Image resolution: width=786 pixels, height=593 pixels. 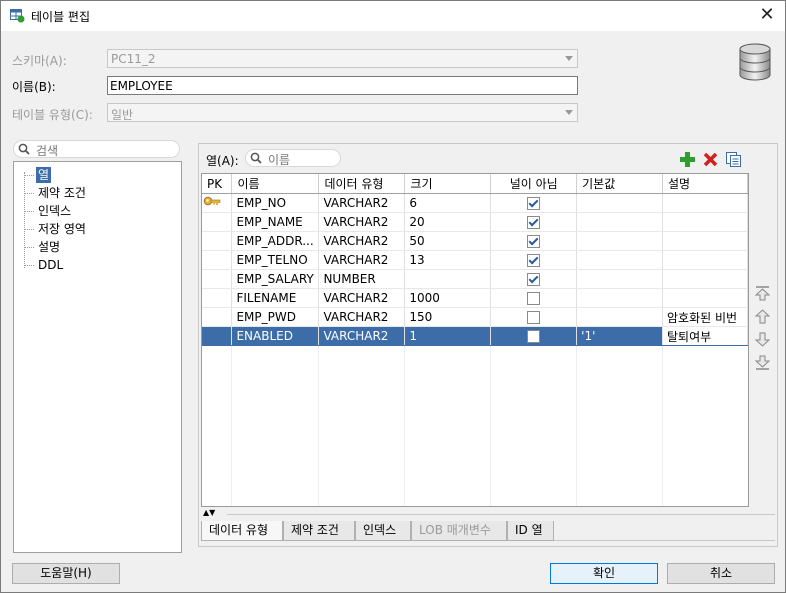 I want to click on table-row: FILENAME VARCHAR2 1000, so click(x=475, y=298).